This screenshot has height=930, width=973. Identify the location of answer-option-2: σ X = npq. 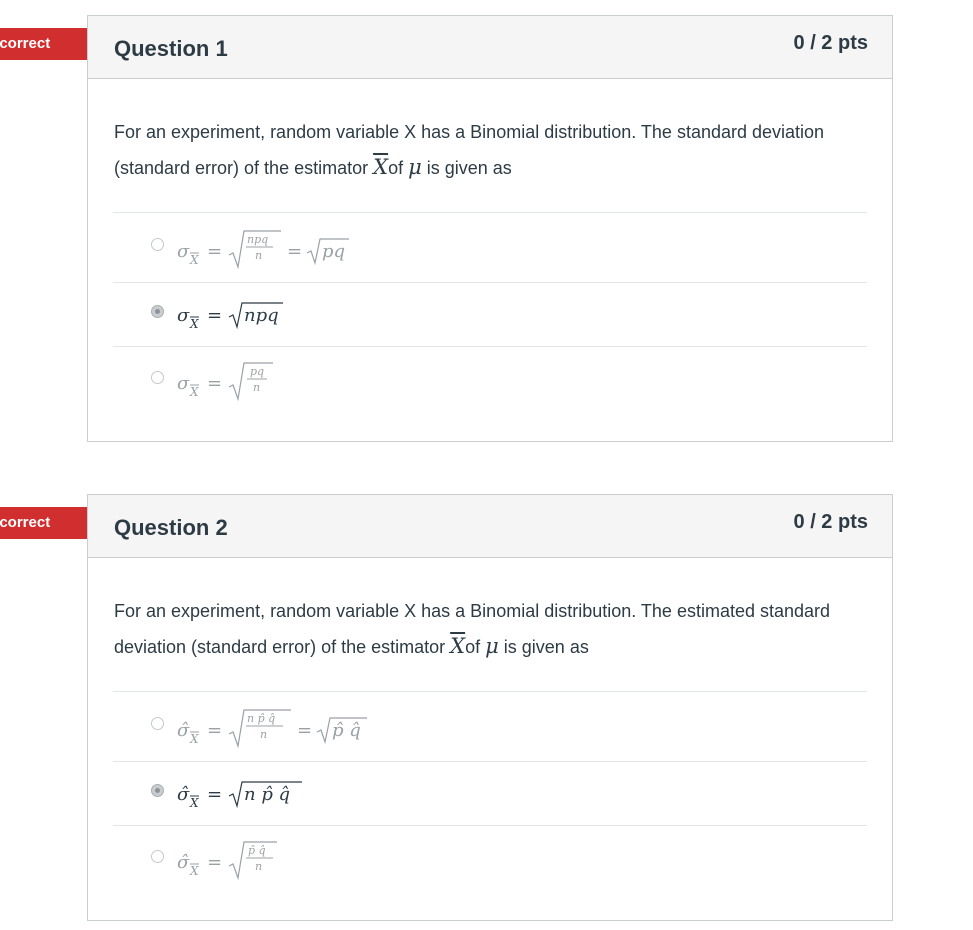
(490, 314).